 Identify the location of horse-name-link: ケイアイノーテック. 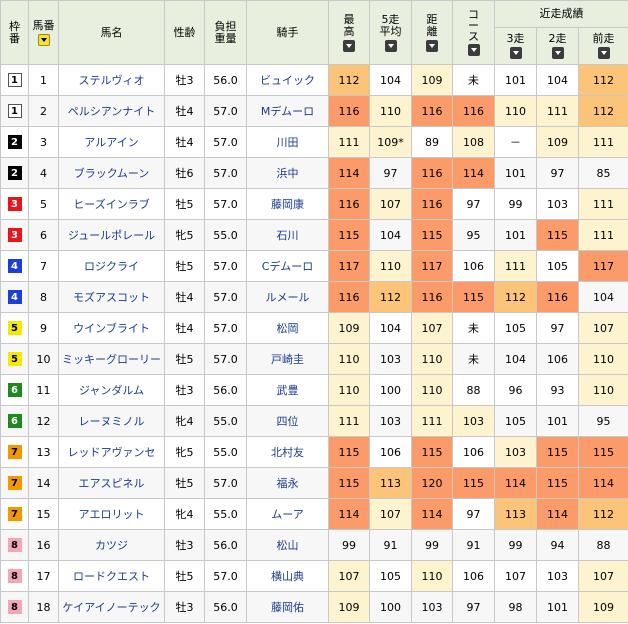
(111, 607).